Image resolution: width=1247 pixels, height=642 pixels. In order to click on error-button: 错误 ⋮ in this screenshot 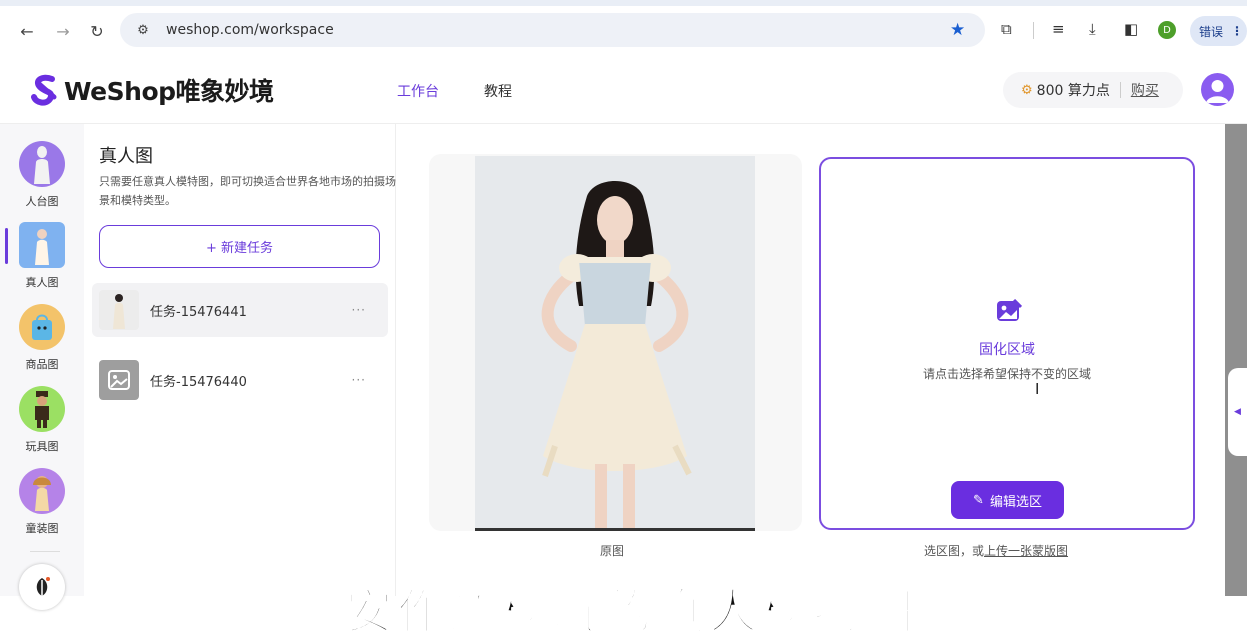, I will do `click(1218, 31)`.